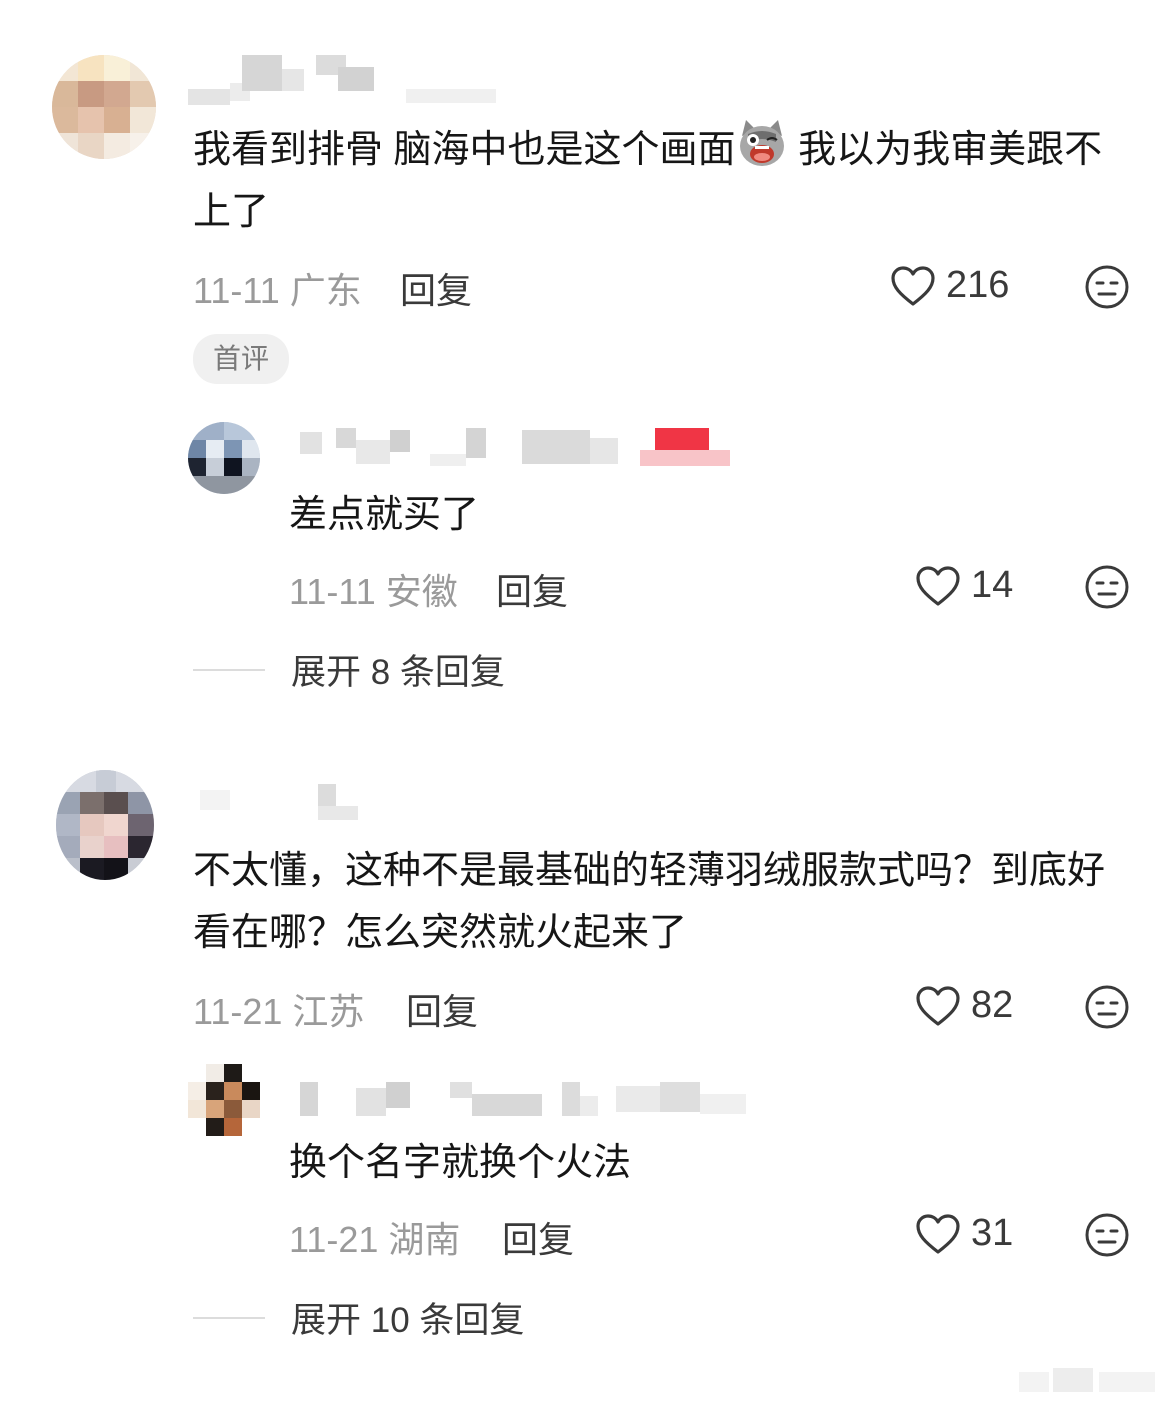  I want to click on reply-region: 安徽, so click(421, 591).